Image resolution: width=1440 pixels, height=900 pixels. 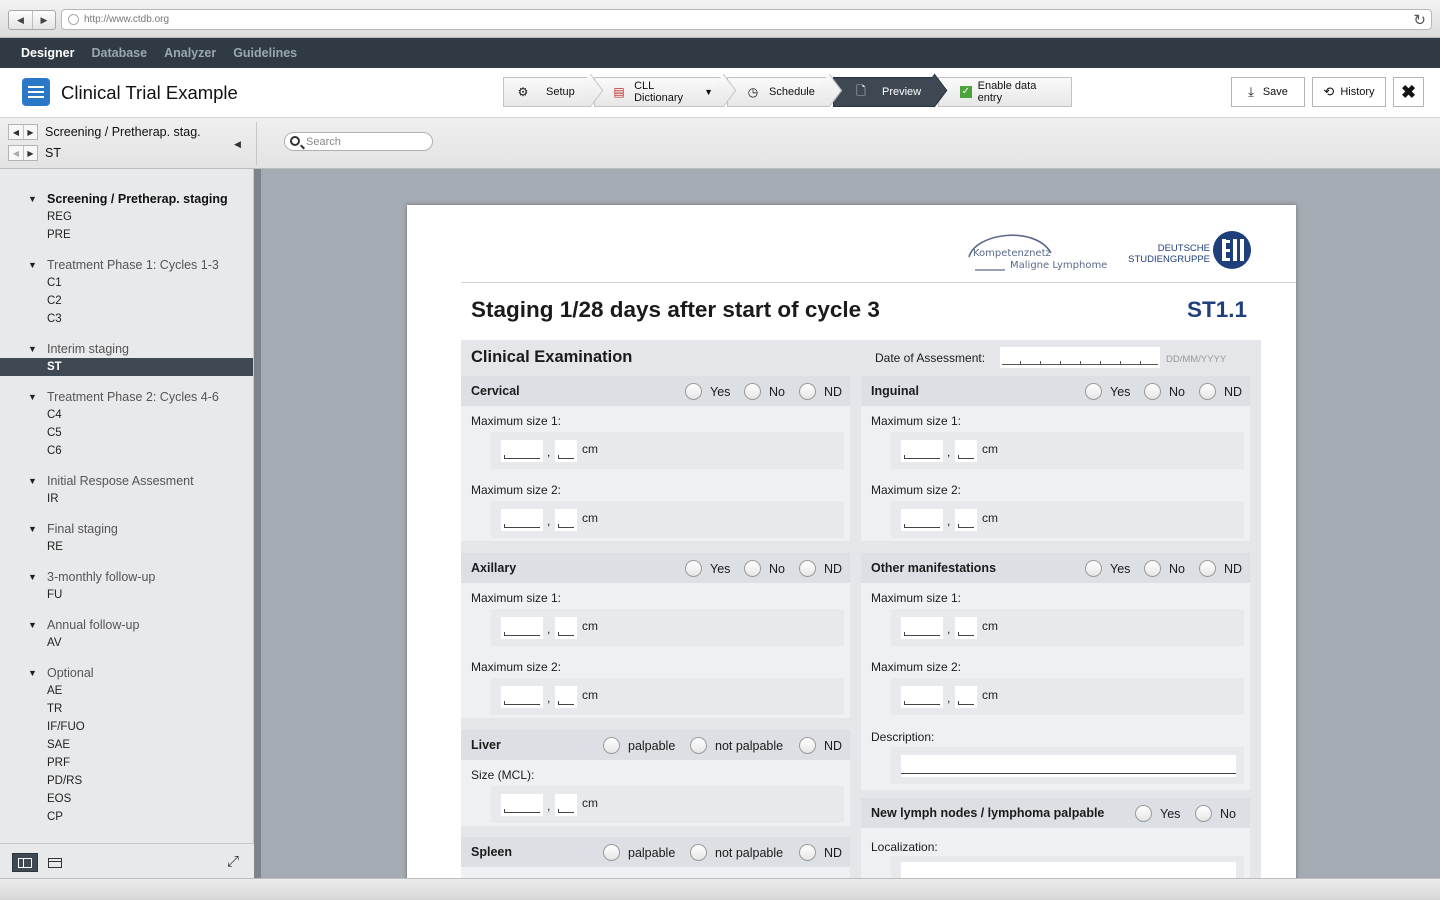 What do you see at coordinates (566, 628) in the screenshot?
I see `axillary-max1-dec` at bounding box center [566, 628].